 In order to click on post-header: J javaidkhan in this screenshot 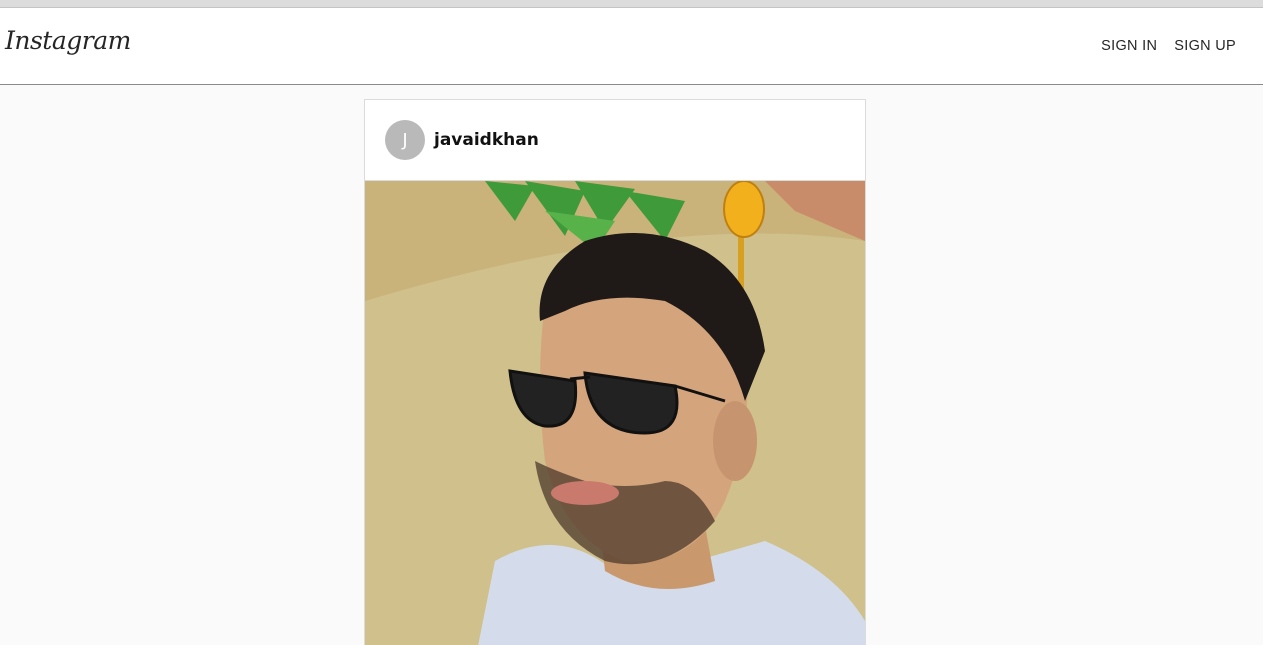, I will do `click(615, 140)`.